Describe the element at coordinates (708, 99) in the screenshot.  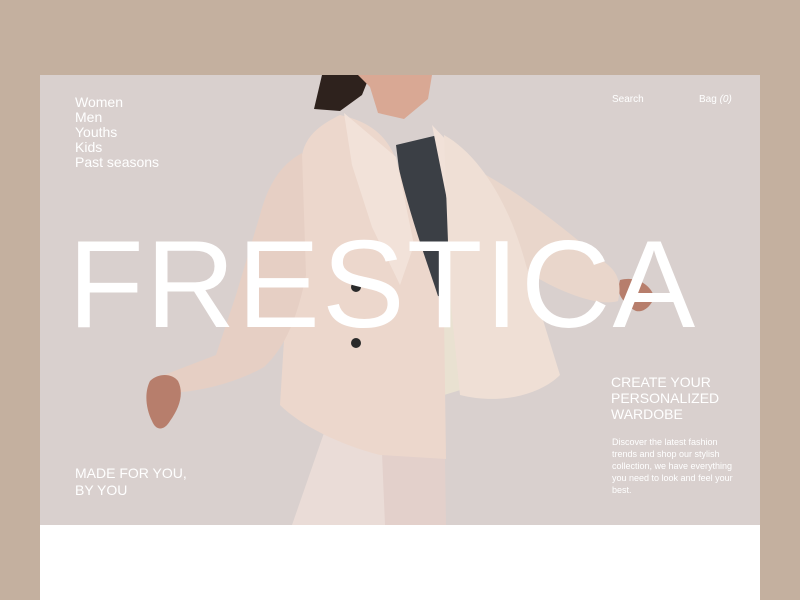
I see `bag-label: Bag` at that location.